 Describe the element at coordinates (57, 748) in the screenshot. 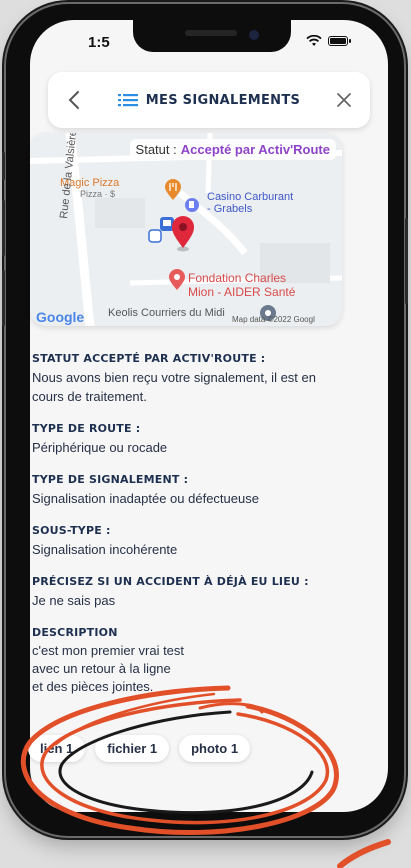

I see `attachment-link-chip: lien 1` at that location.